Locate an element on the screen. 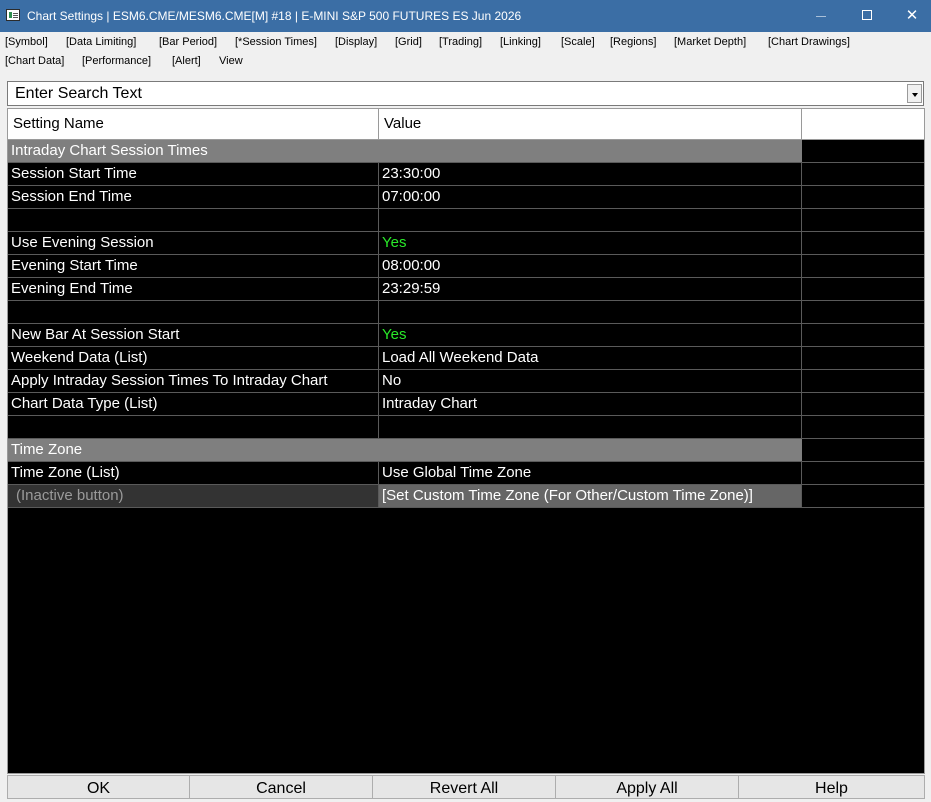  setting-name: Session End Time is located at coordinates (193, 197).